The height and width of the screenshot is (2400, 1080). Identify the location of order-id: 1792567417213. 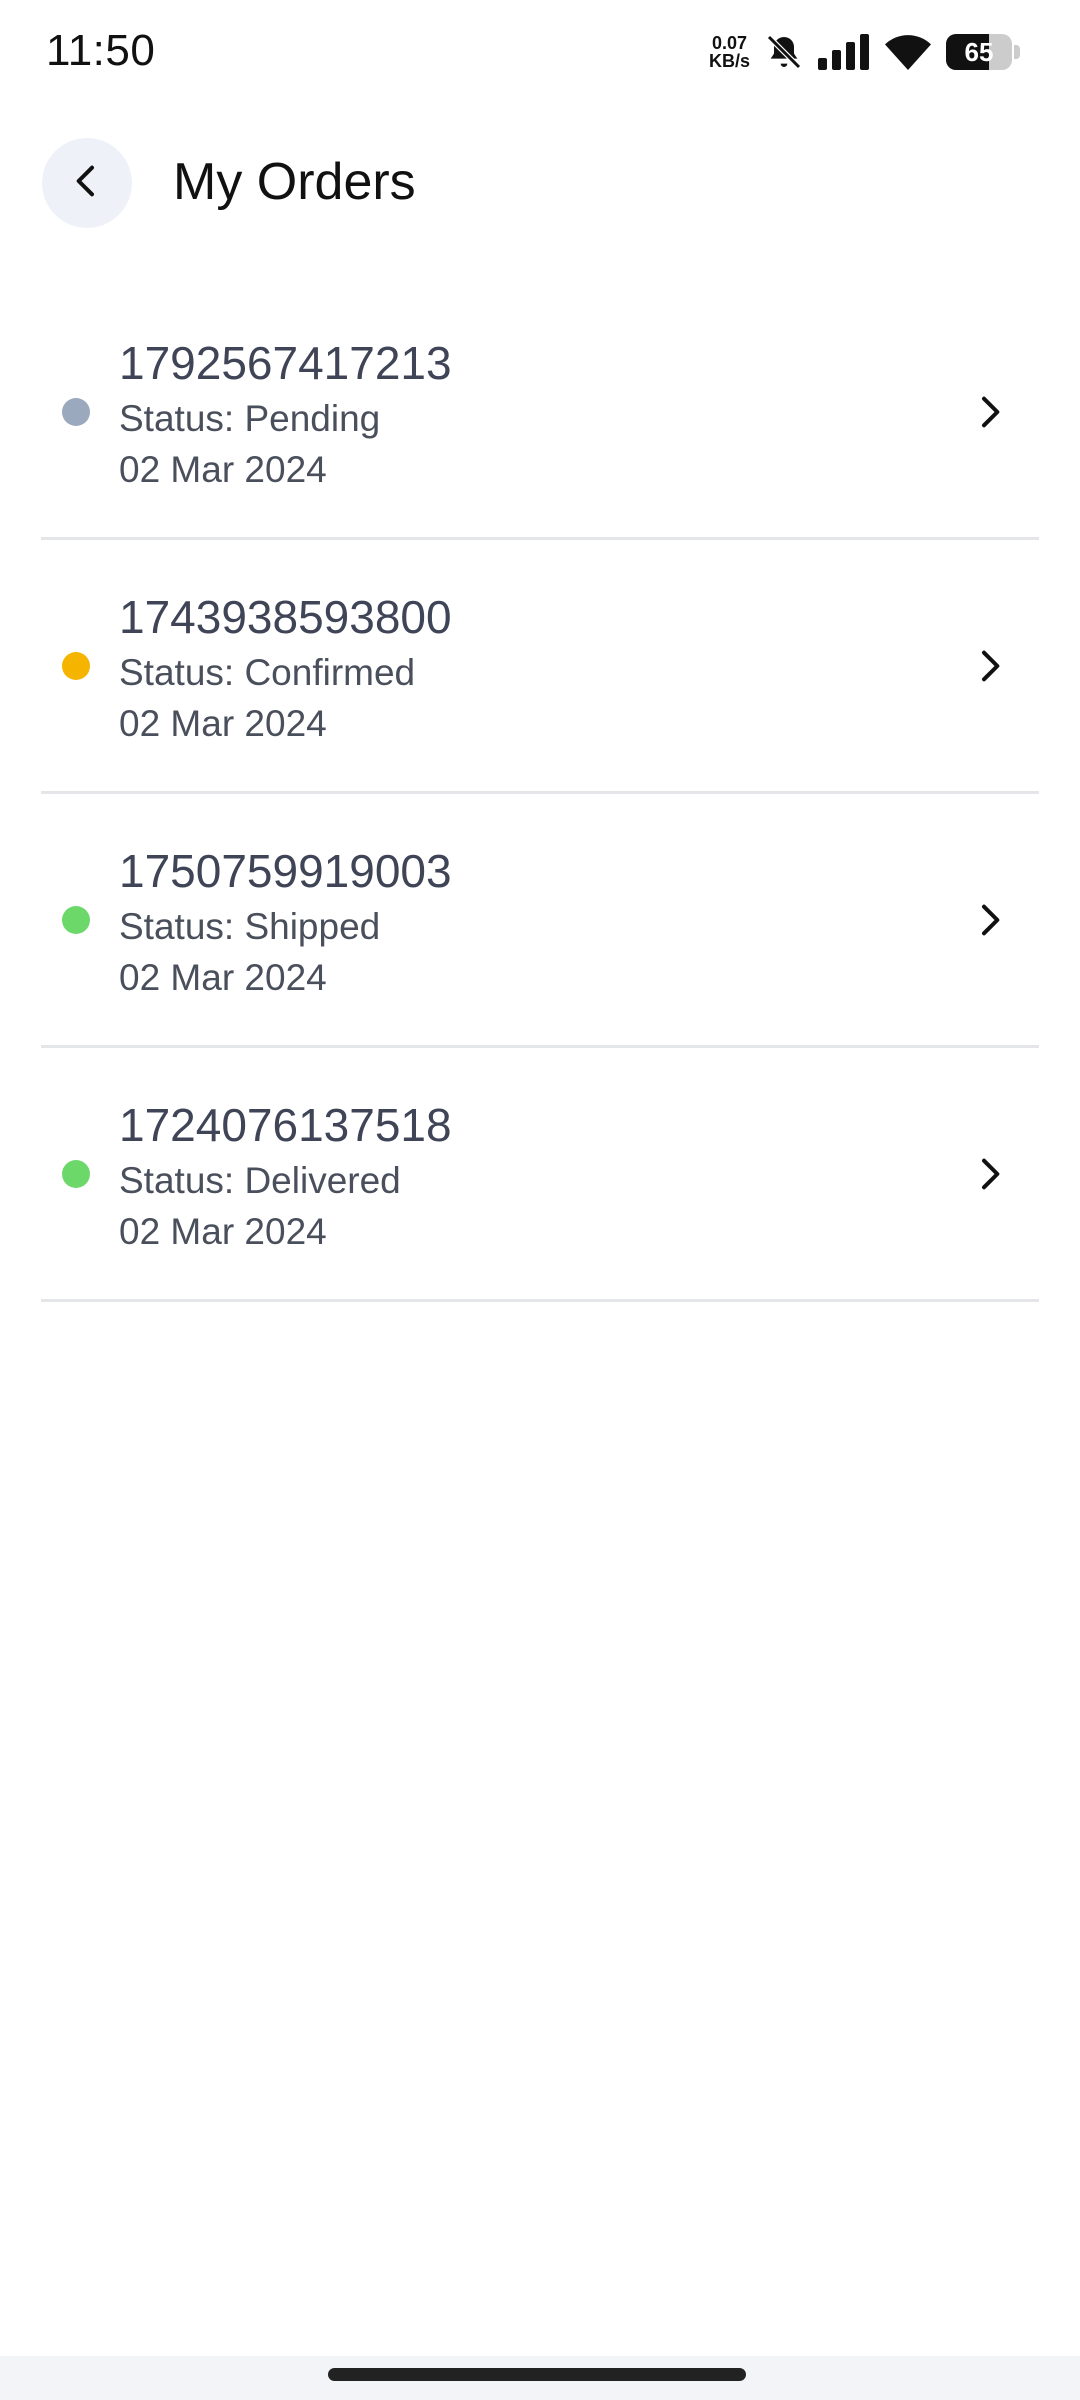
(285, 363).